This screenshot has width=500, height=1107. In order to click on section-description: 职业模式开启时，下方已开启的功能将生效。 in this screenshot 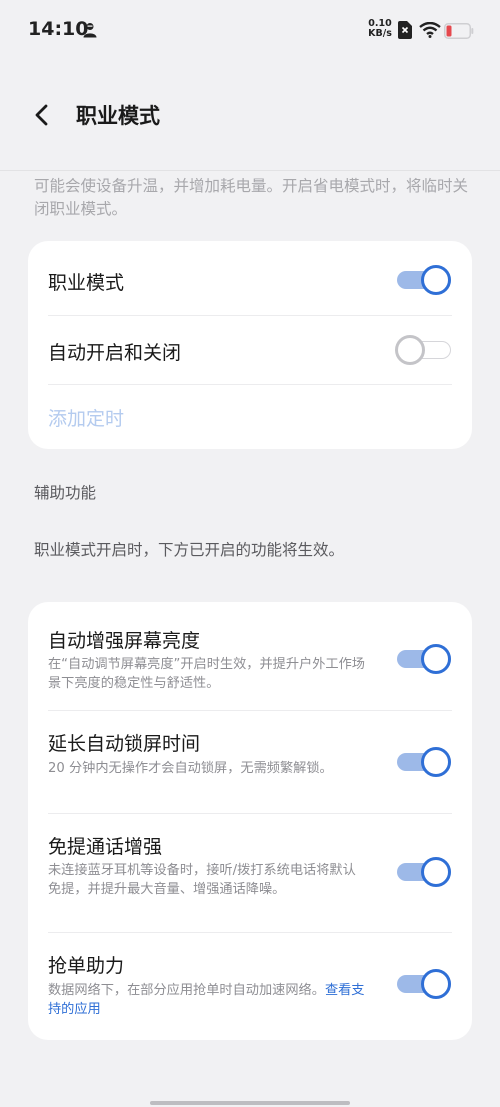, I will do `click(189, 550)`.